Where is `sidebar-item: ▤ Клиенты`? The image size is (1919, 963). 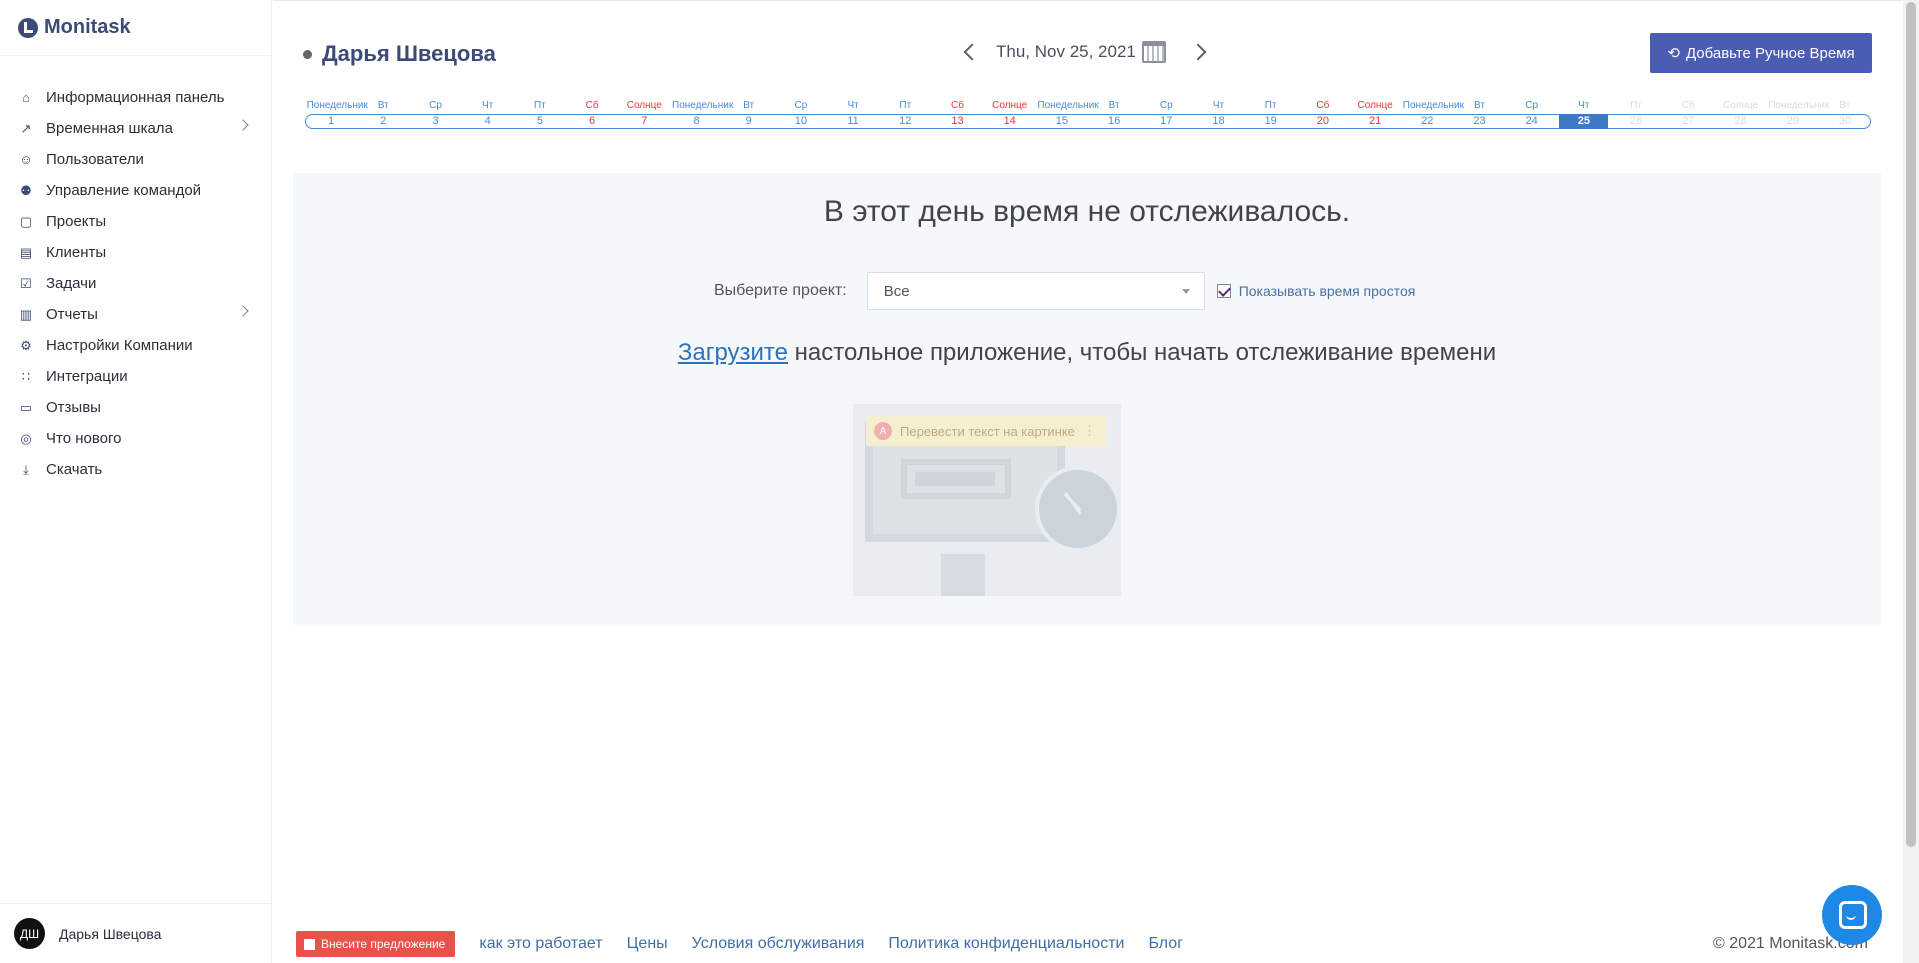
sidebar-item: ▤ Клиенты is located at coordinates (135, 252).